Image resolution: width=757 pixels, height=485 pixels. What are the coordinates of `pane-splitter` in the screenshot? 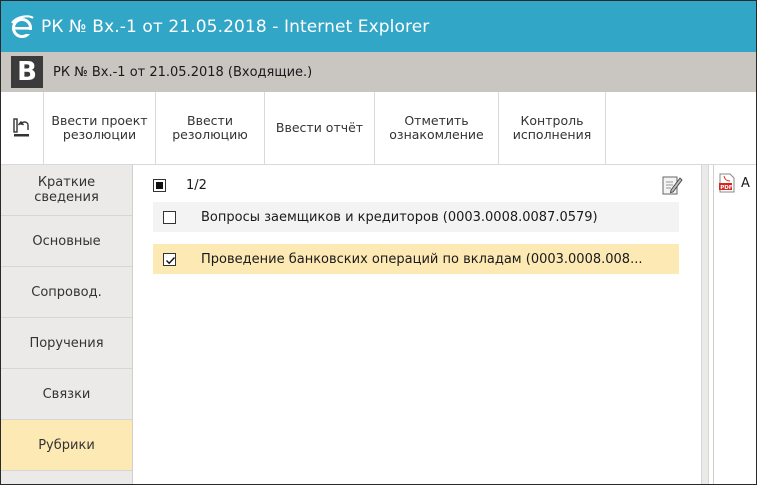 It's located at (705, 324).